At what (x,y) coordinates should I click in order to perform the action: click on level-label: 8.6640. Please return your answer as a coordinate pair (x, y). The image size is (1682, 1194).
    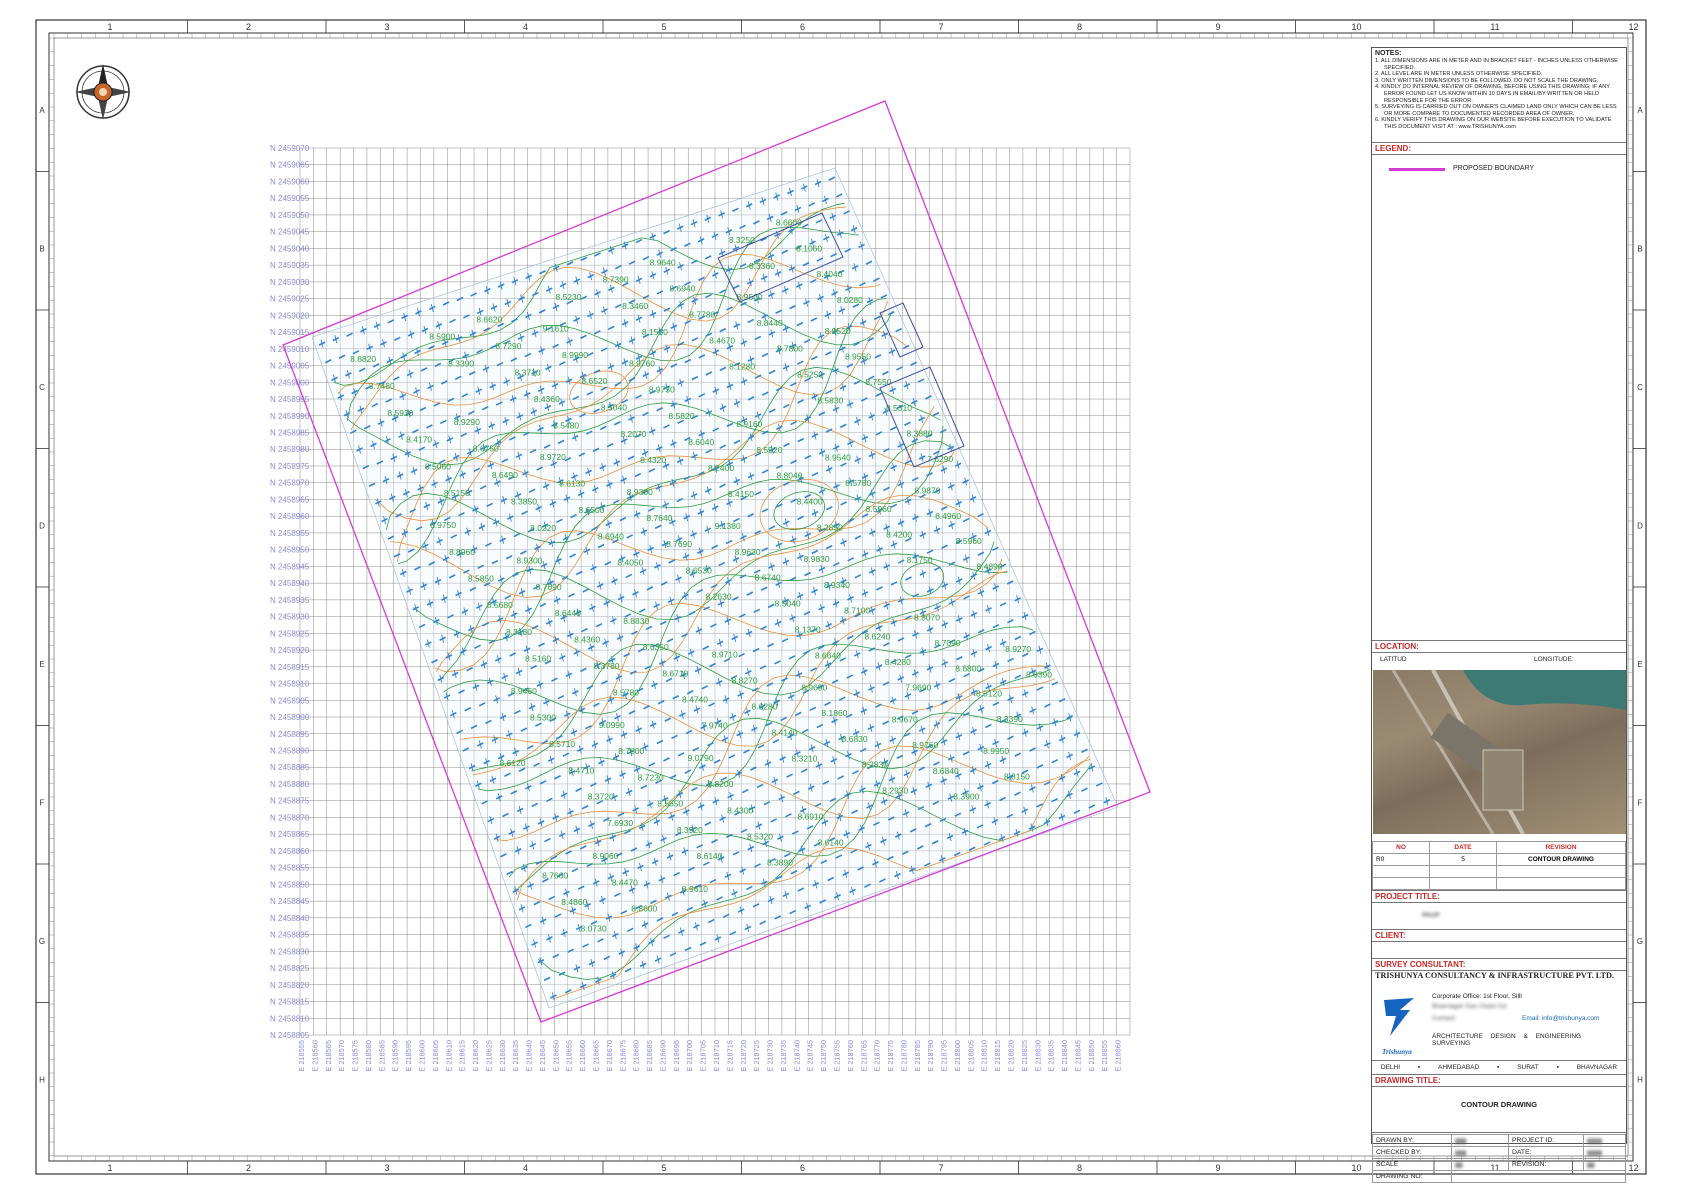
    Looking at the image, I should click on (828, 655).